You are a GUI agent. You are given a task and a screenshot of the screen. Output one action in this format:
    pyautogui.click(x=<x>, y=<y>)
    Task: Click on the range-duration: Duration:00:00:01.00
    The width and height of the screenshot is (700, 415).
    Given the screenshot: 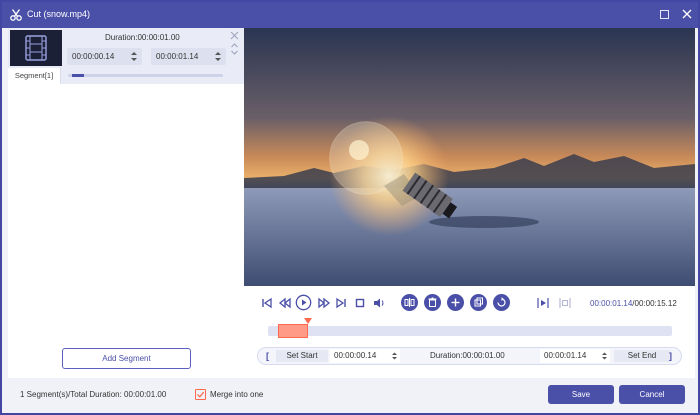 What is the action you would take?
    pyautogui.click(x=467, y=355)
    